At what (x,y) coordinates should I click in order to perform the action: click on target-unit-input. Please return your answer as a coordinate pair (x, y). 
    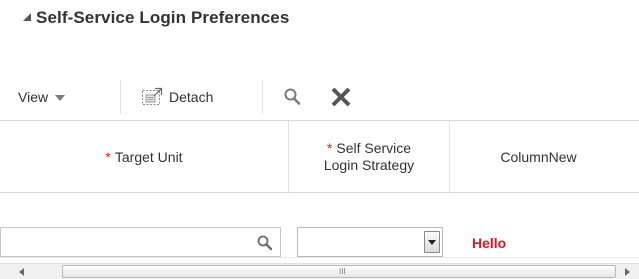
    Looking at the image, I should click on (140, 242).